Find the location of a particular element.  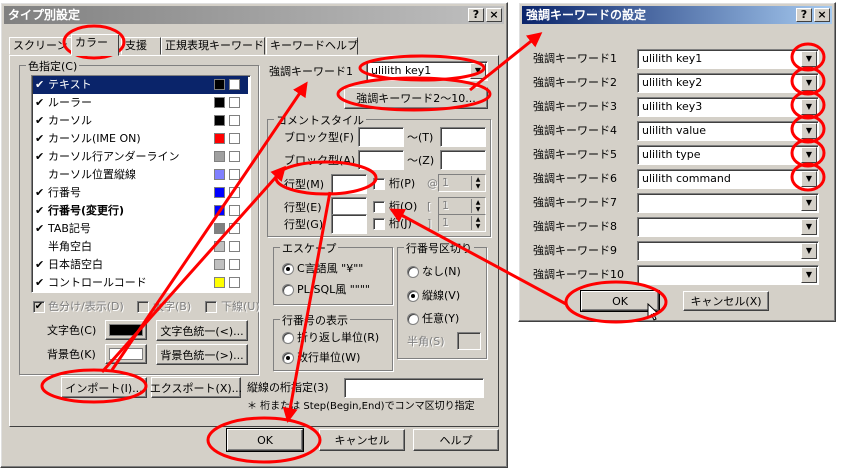

line1-input is located at coordinates (349, 184).